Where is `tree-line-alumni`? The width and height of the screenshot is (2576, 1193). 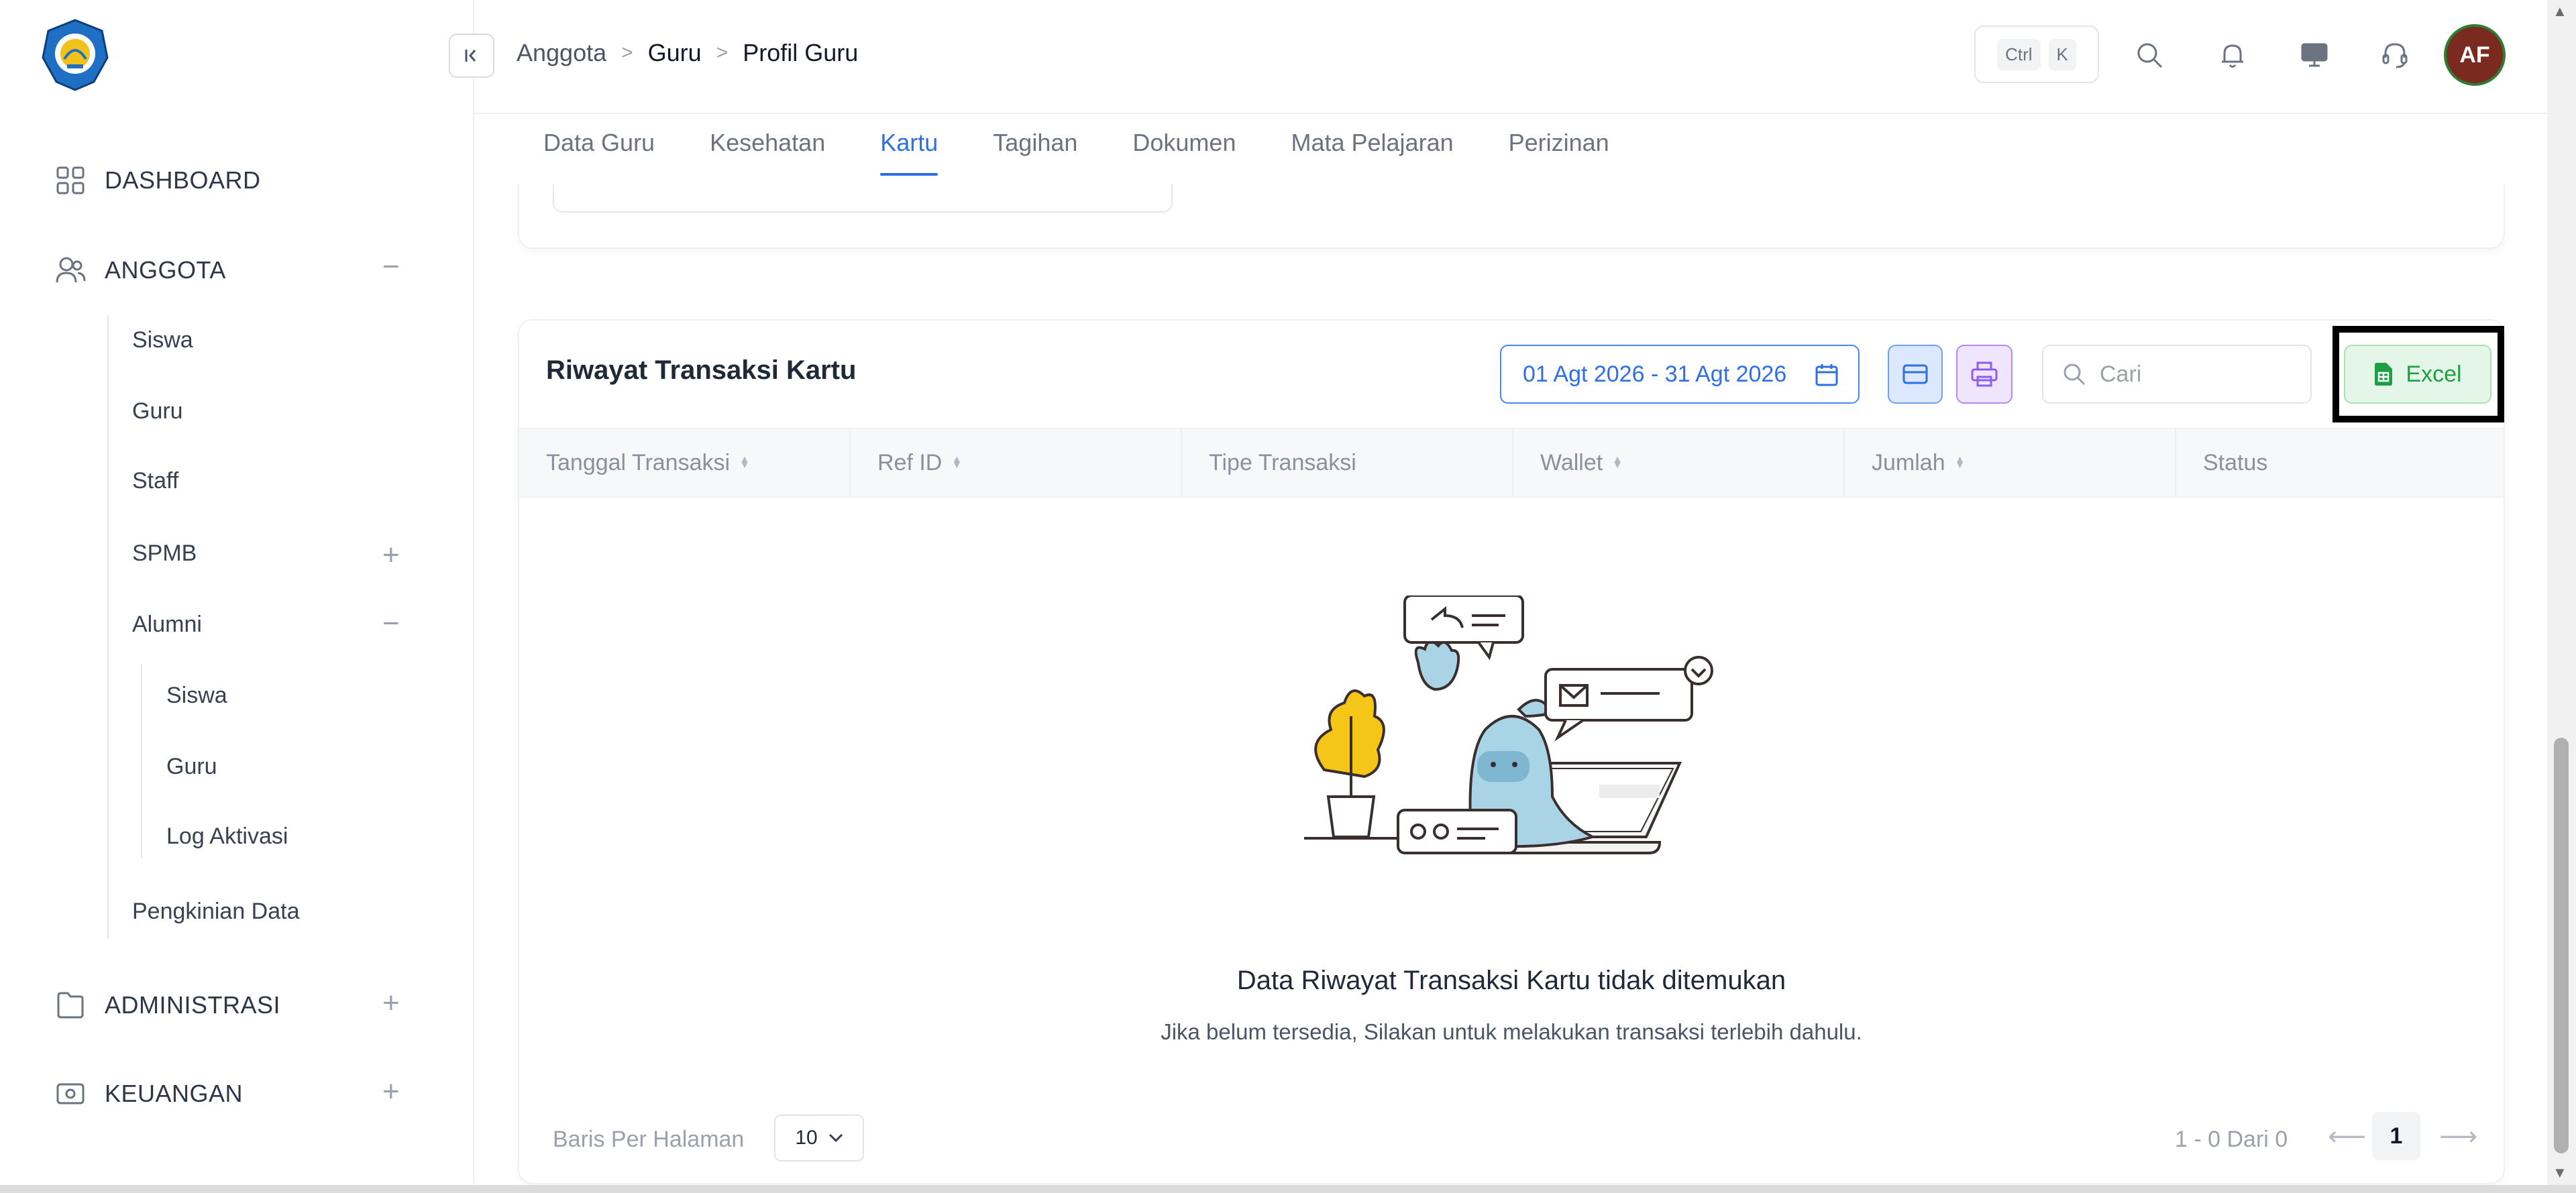 tree-line-alumni is located at coordinates (141, 761).